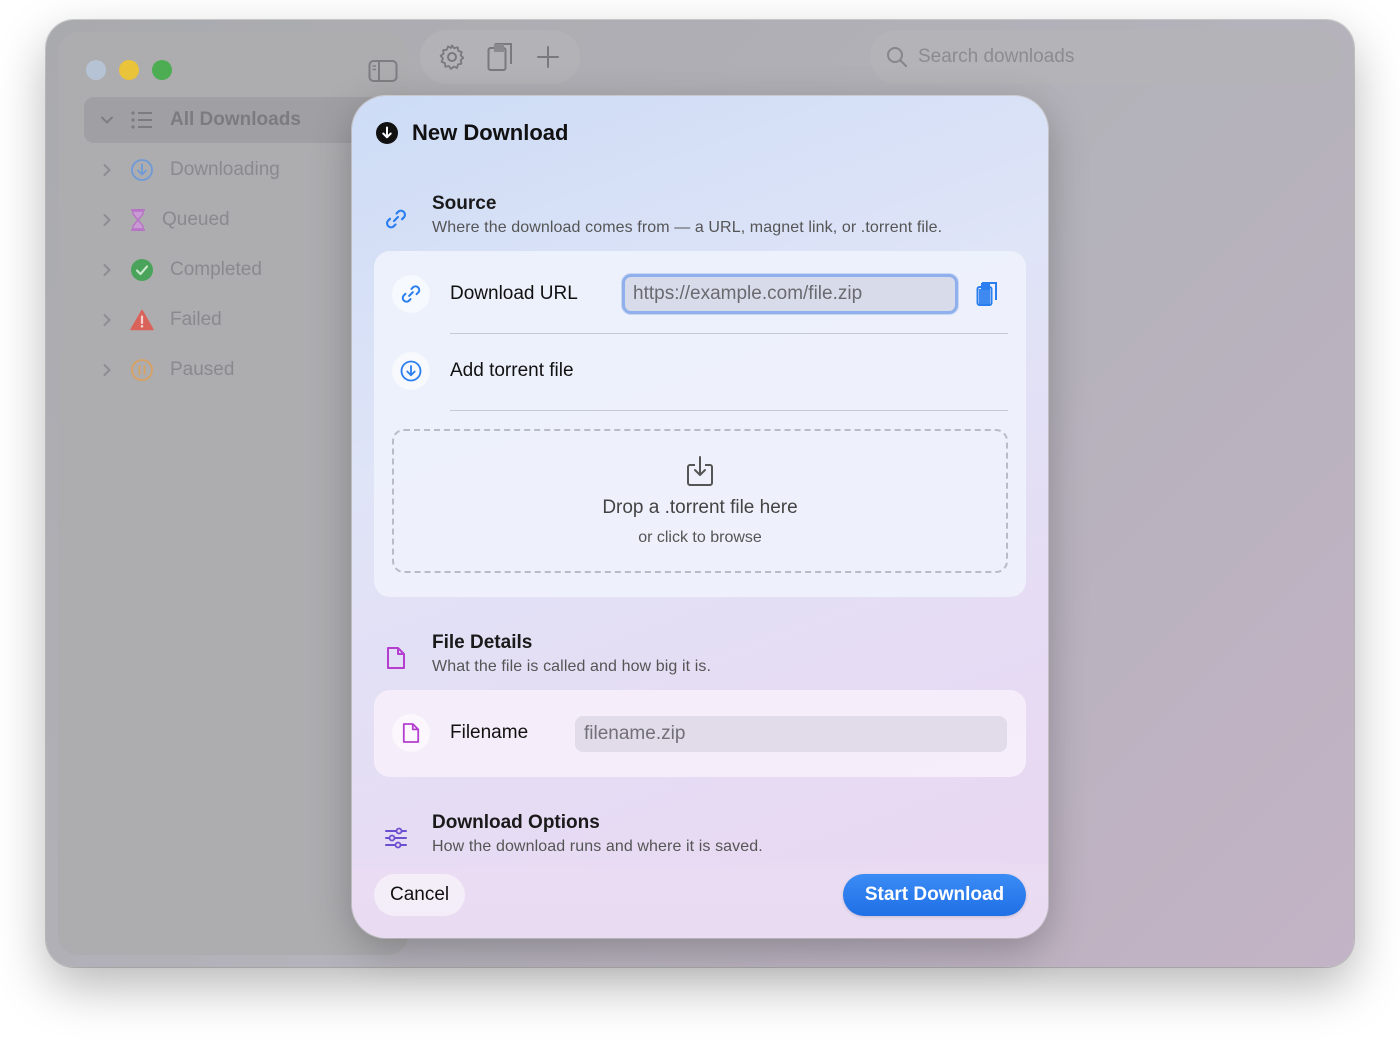 This screenshot has height=1042, width=1400. What do you see at coordinates (420, 895) in the screenshot?
I see `cancel-button: Cancel` at bounding box center [420, 895].